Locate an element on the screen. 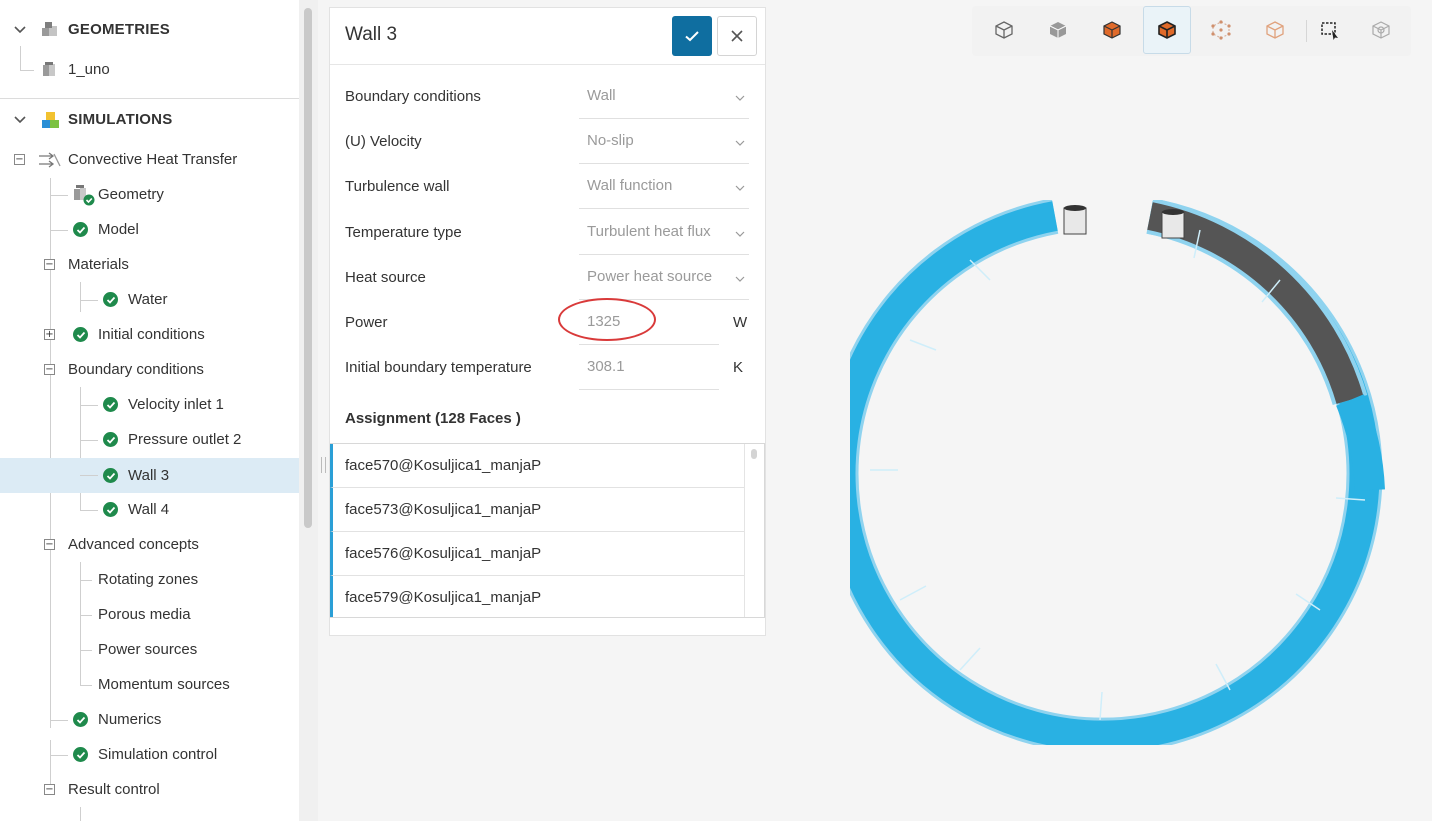 The width and height of the screenshot is (1432, 821). tree-item-advanced-concepts: − Advanced concepts is located at coordinates (149, 544).